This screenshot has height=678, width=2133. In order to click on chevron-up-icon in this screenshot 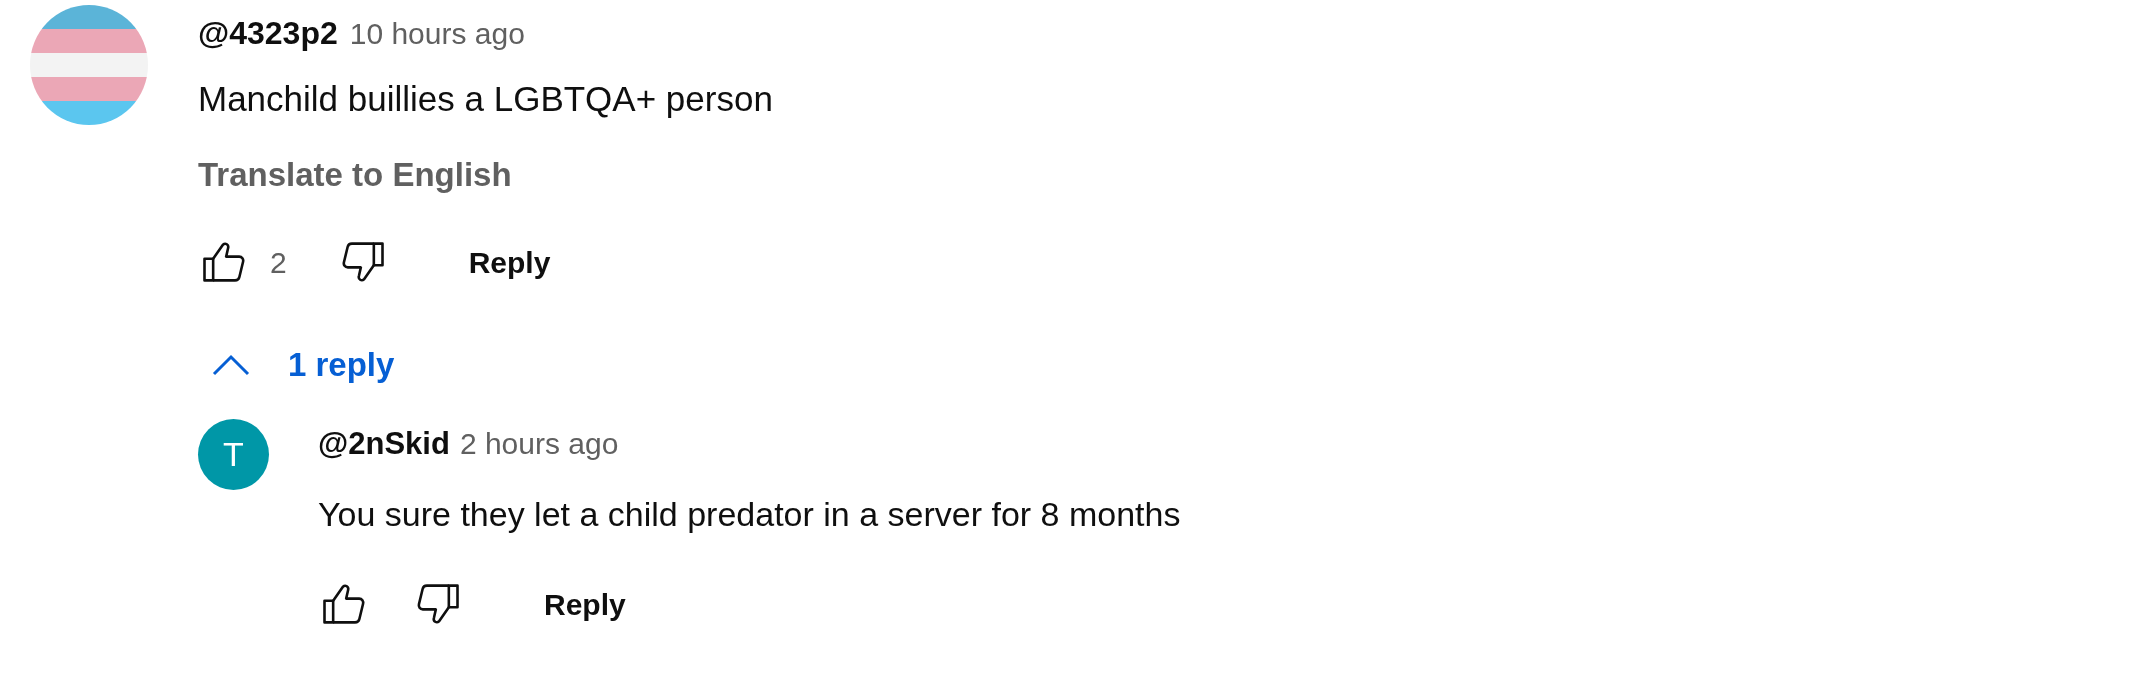, I will do `click(231, 365)`.